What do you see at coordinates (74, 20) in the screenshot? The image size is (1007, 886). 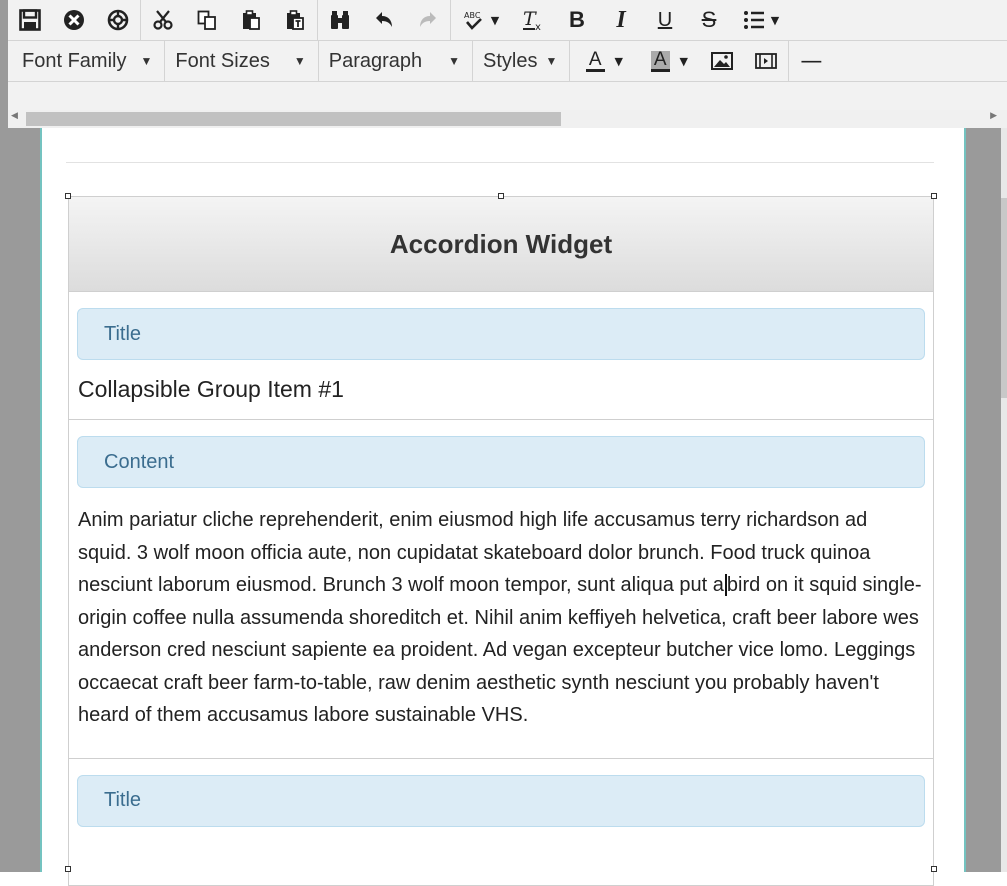 I see `cancel-icon` at bounding box center [74, 20].